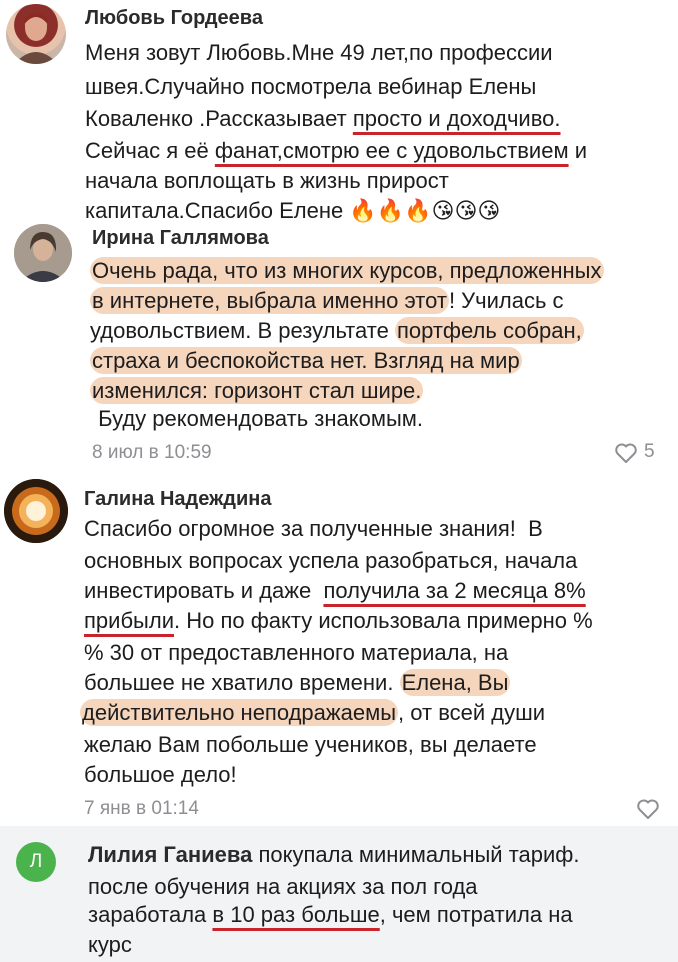 The height and width of the screenshot is (962, 678). Describe the element at coordinates (141, 809) in the screenshot. I see `comment-date: 7 янв в 01:14` at that location.